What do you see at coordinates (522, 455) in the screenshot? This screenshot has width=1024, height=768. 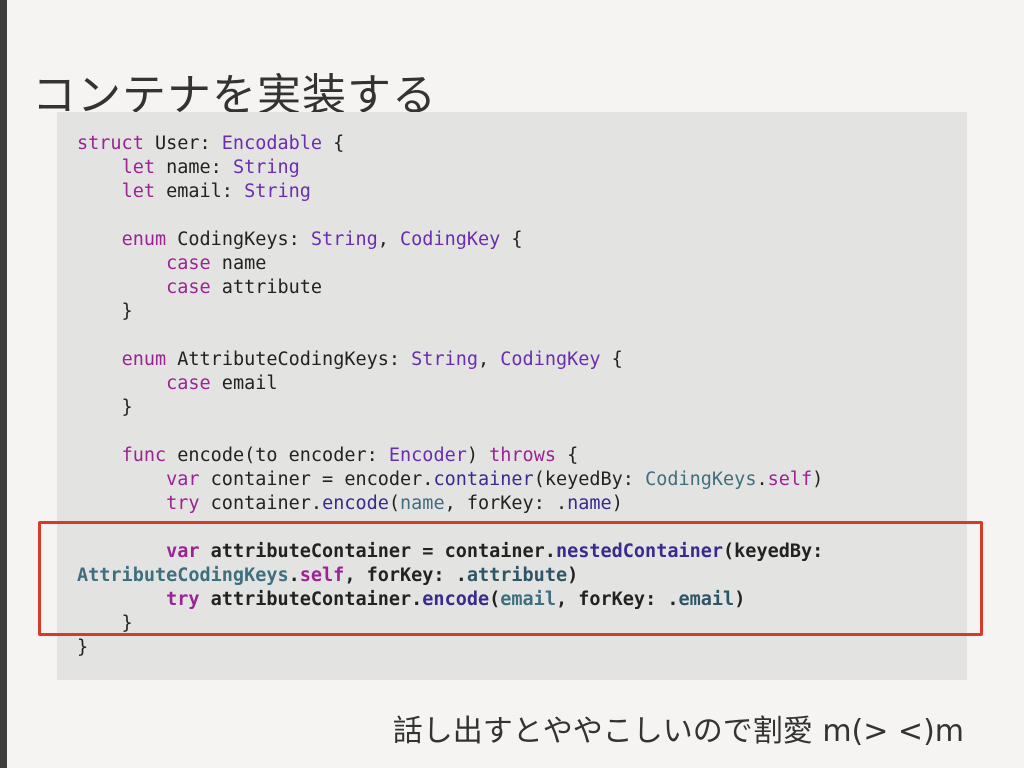 I see `code-token: throws` at bounding box center [522, 455].